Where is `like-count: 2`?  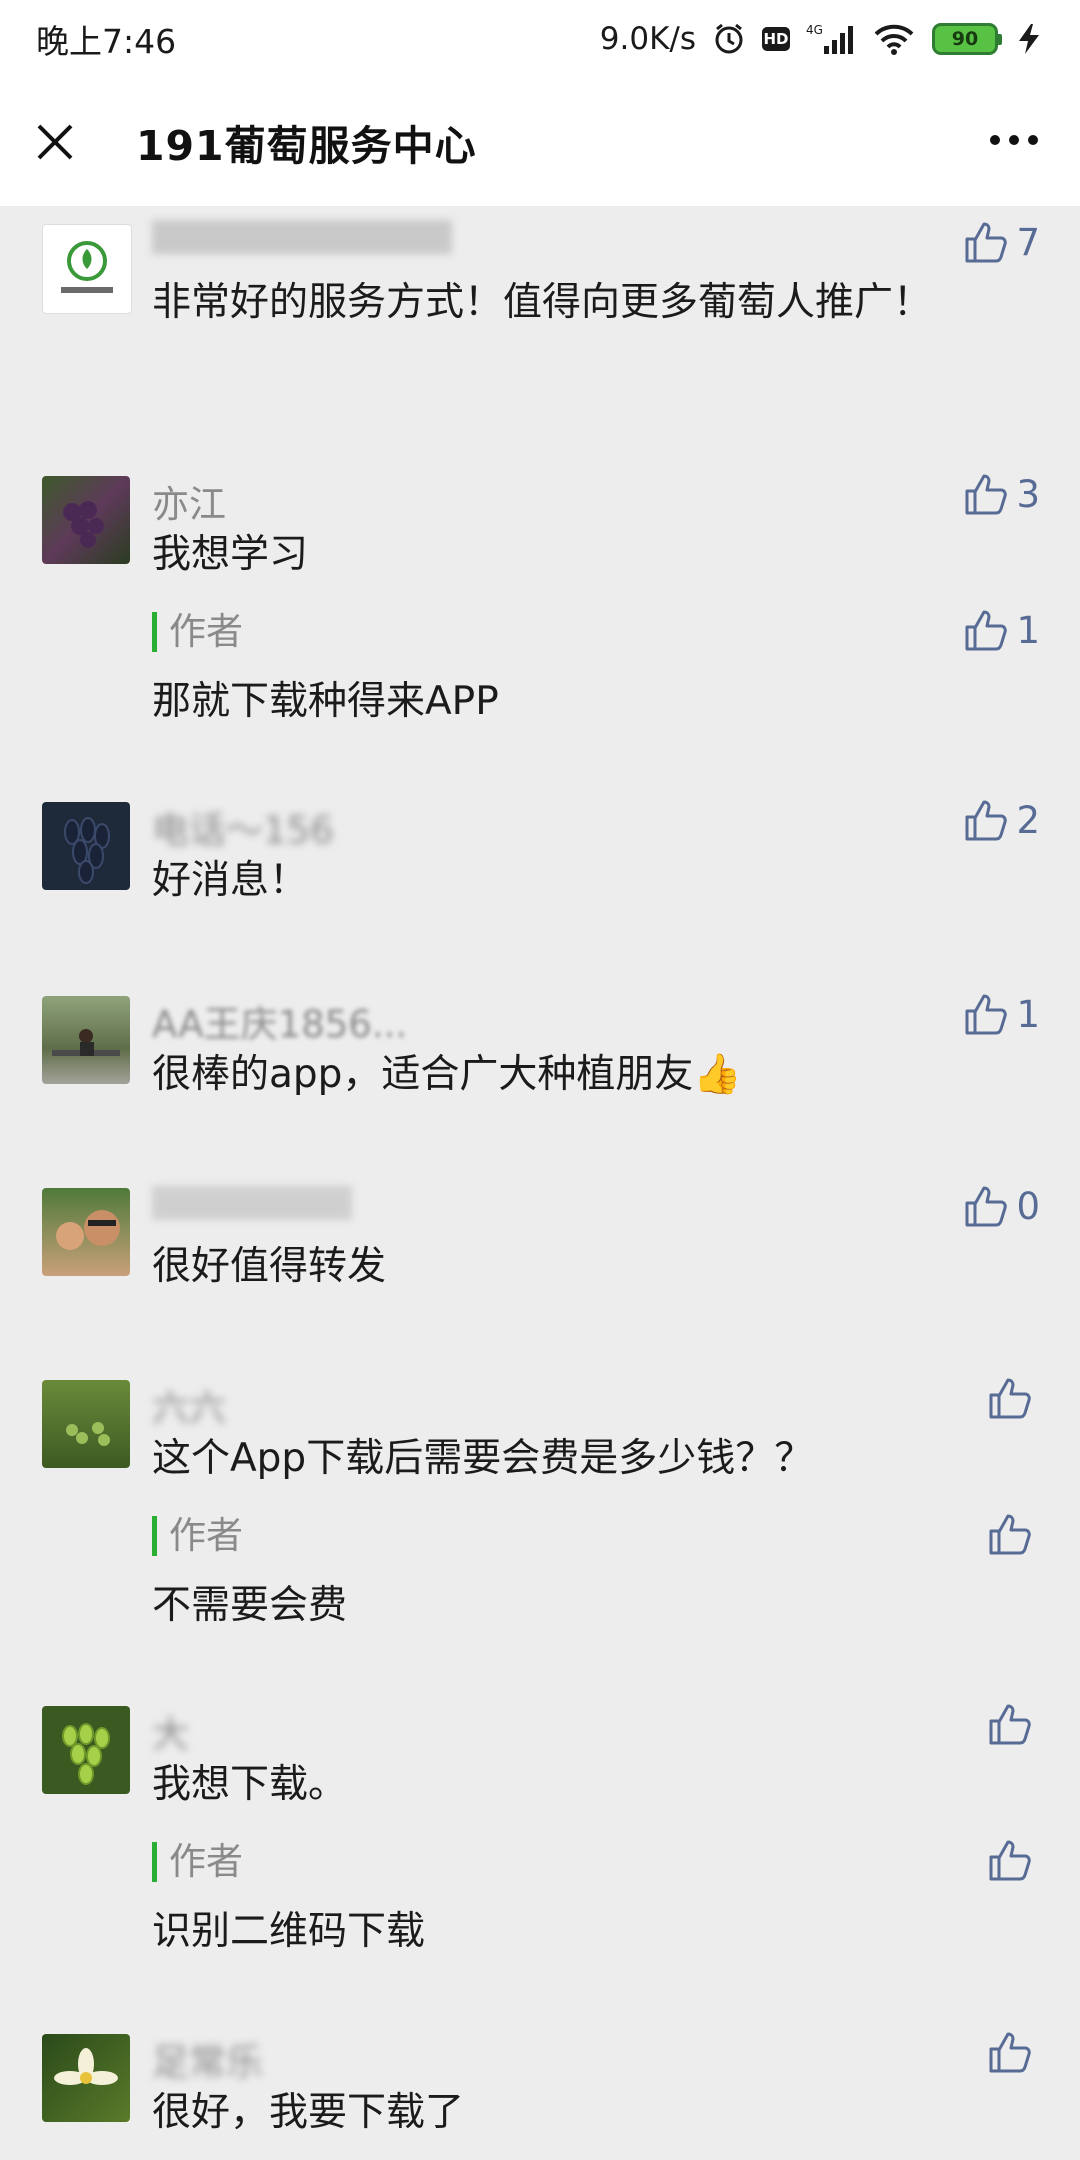 like-count: 2 is located at coordinates (1028, 820).